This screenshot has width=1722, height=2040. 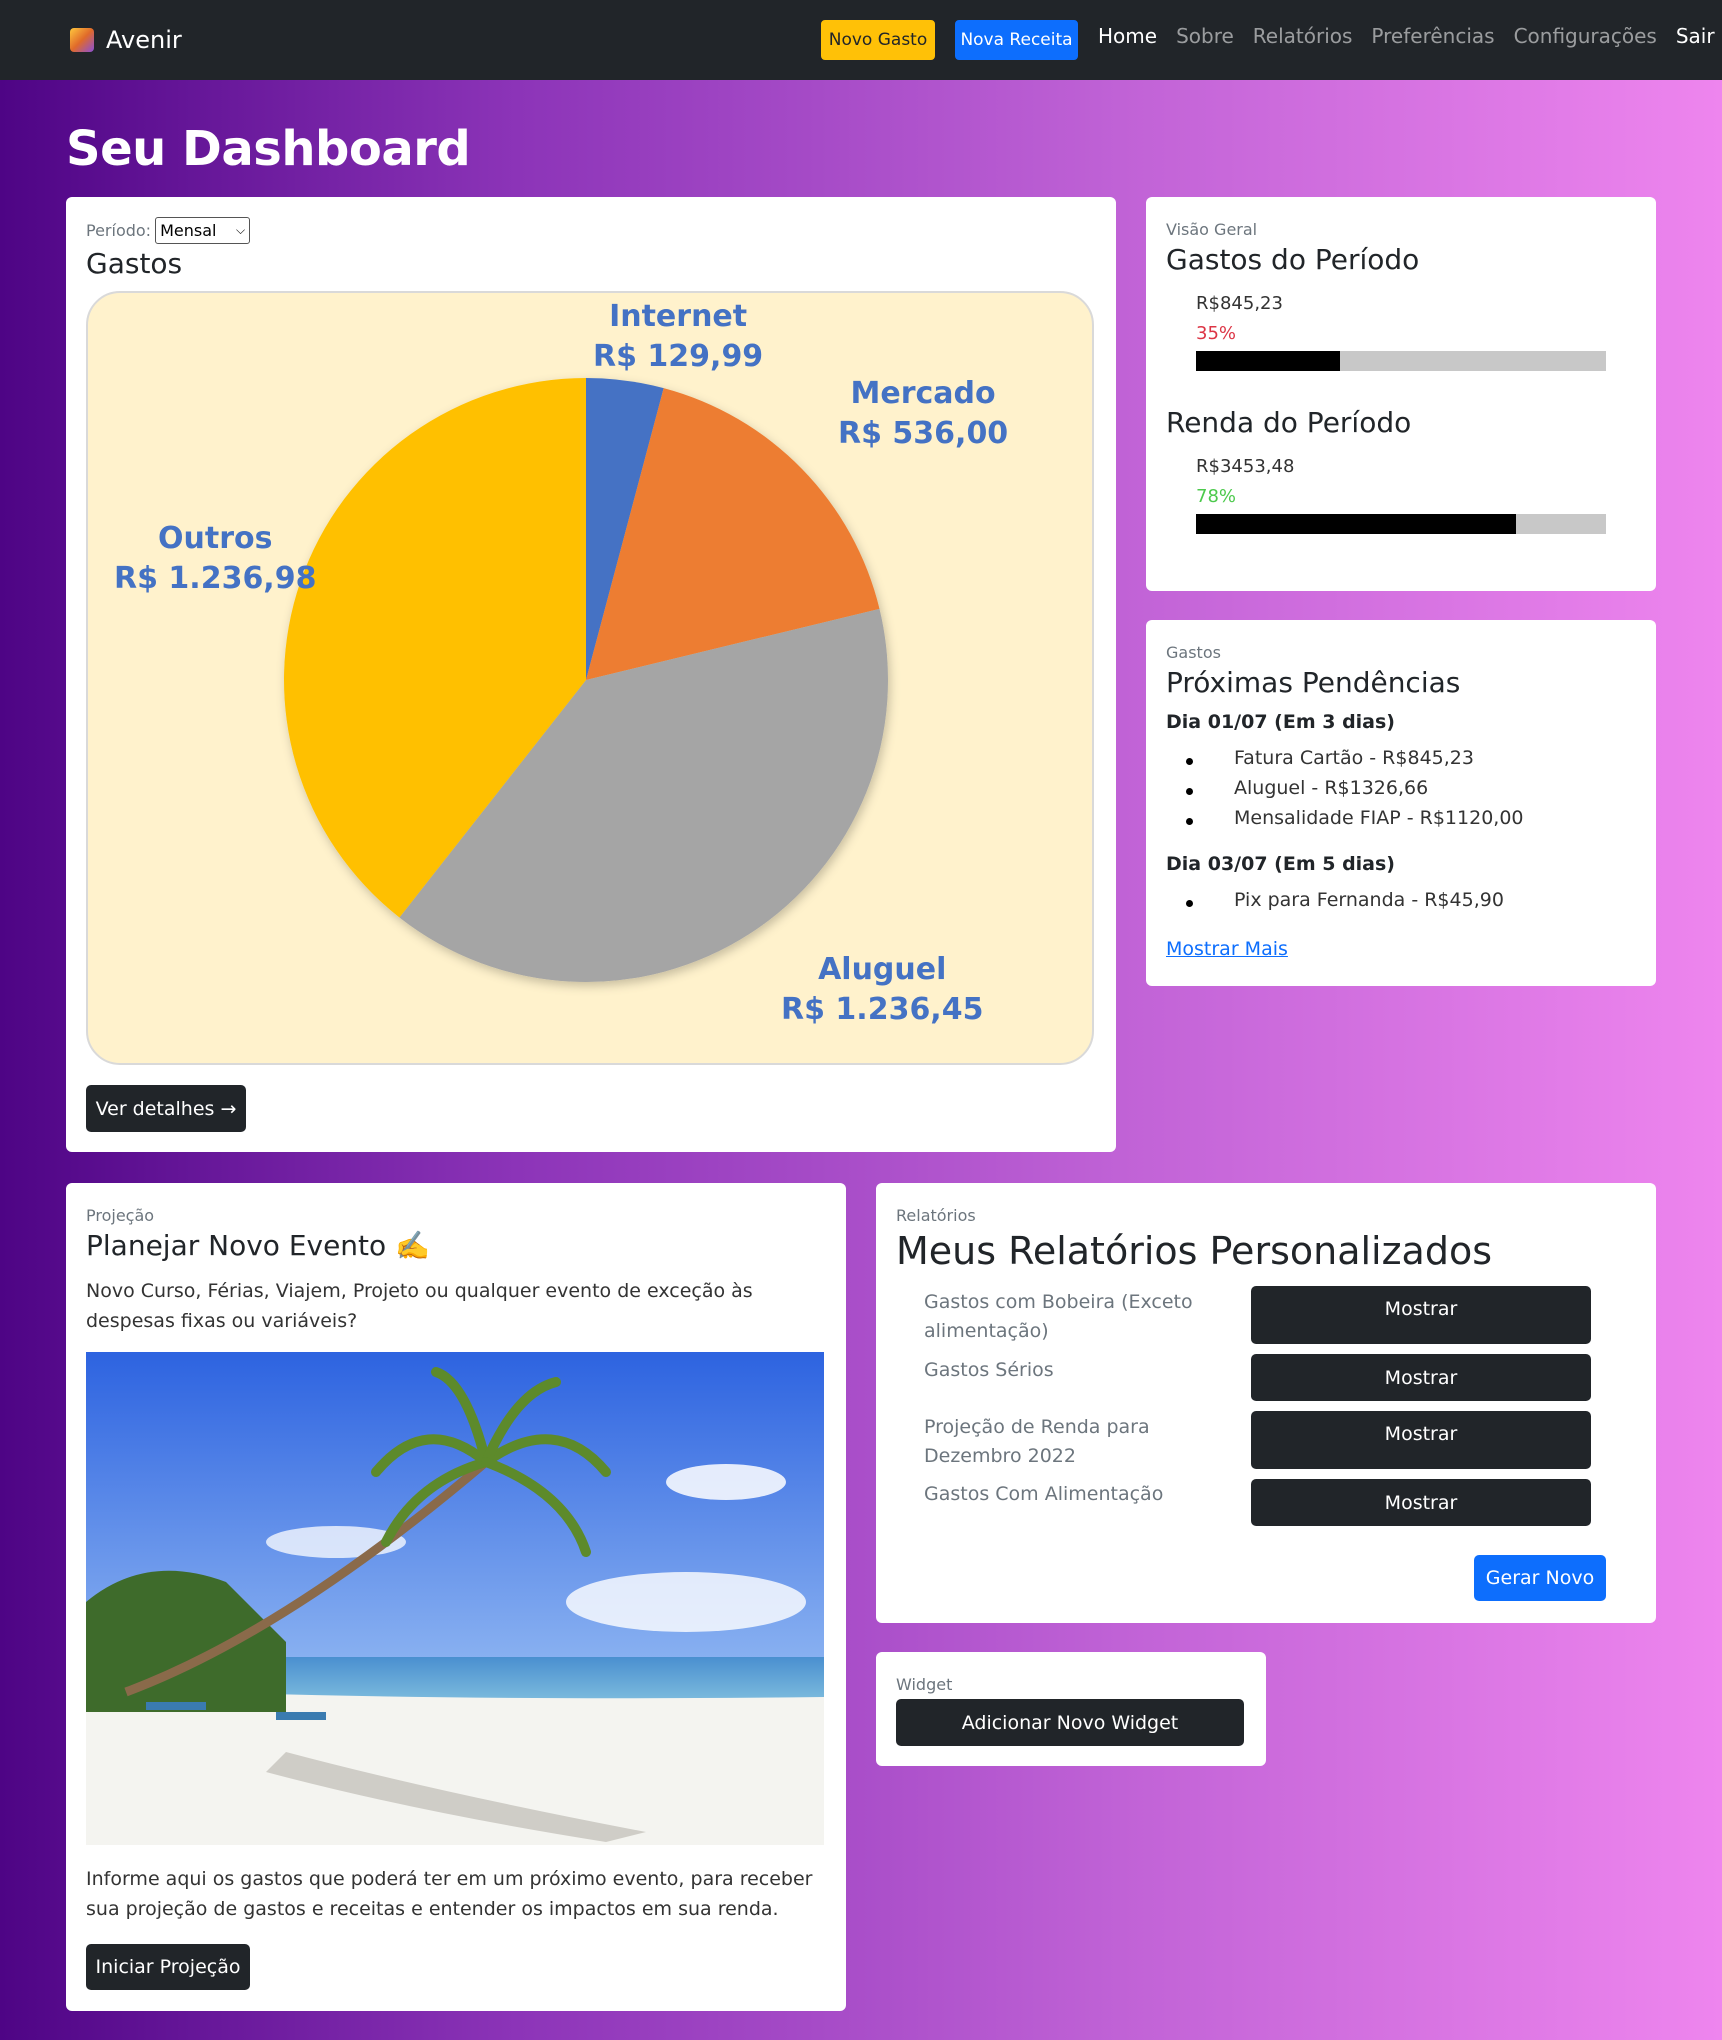 I want to click on pie-label-aluguel-name: Aluguel, so click(x=882, y=969).